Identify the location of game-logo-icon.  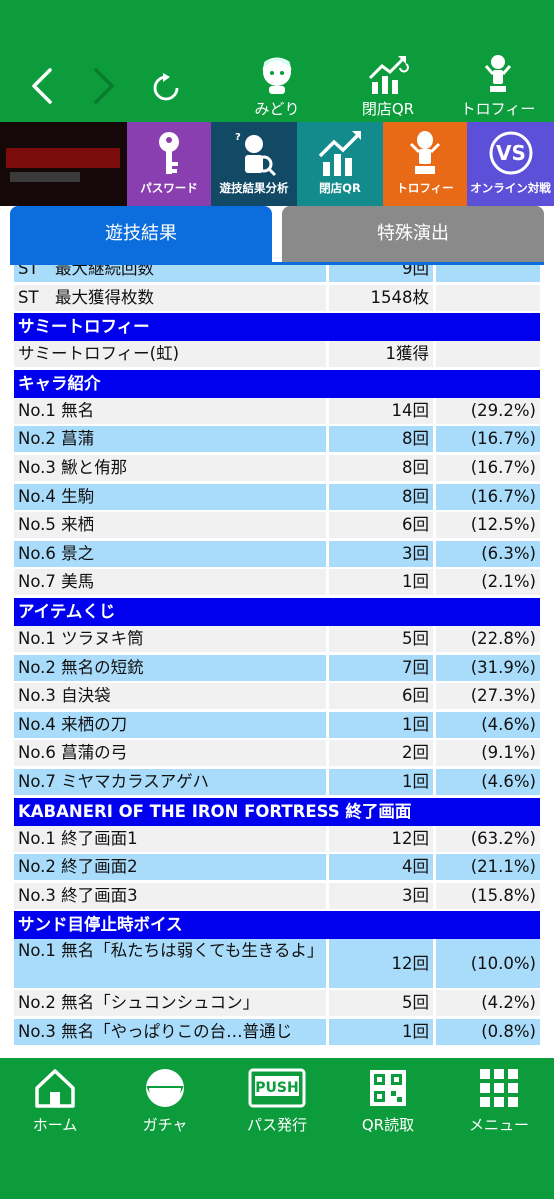
(63, 164).